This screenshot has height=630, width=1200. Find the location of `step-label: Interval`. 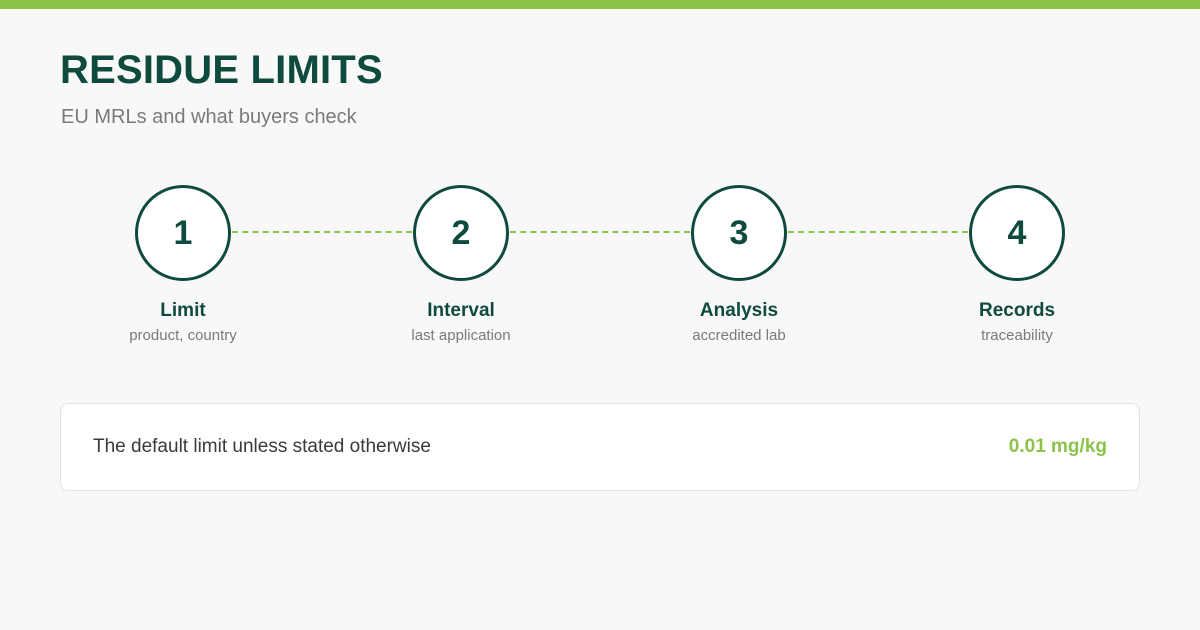

step-label: Interval is located at coordinates (461, 310).